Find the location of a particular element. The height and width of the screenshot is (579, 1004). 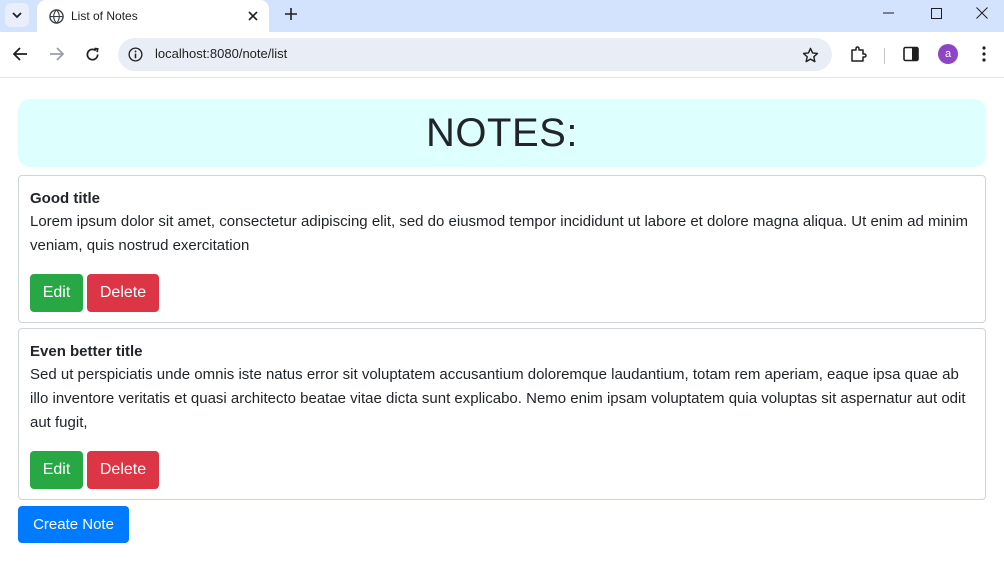

create-note-button: Create Note is located at coordinates (73, 524).